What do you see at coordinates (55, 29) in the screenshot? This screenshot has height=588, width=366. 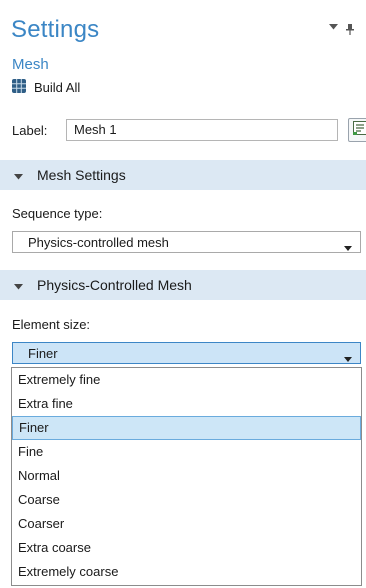 I see `panel-title: Settings` at bounding box center [55, 29].